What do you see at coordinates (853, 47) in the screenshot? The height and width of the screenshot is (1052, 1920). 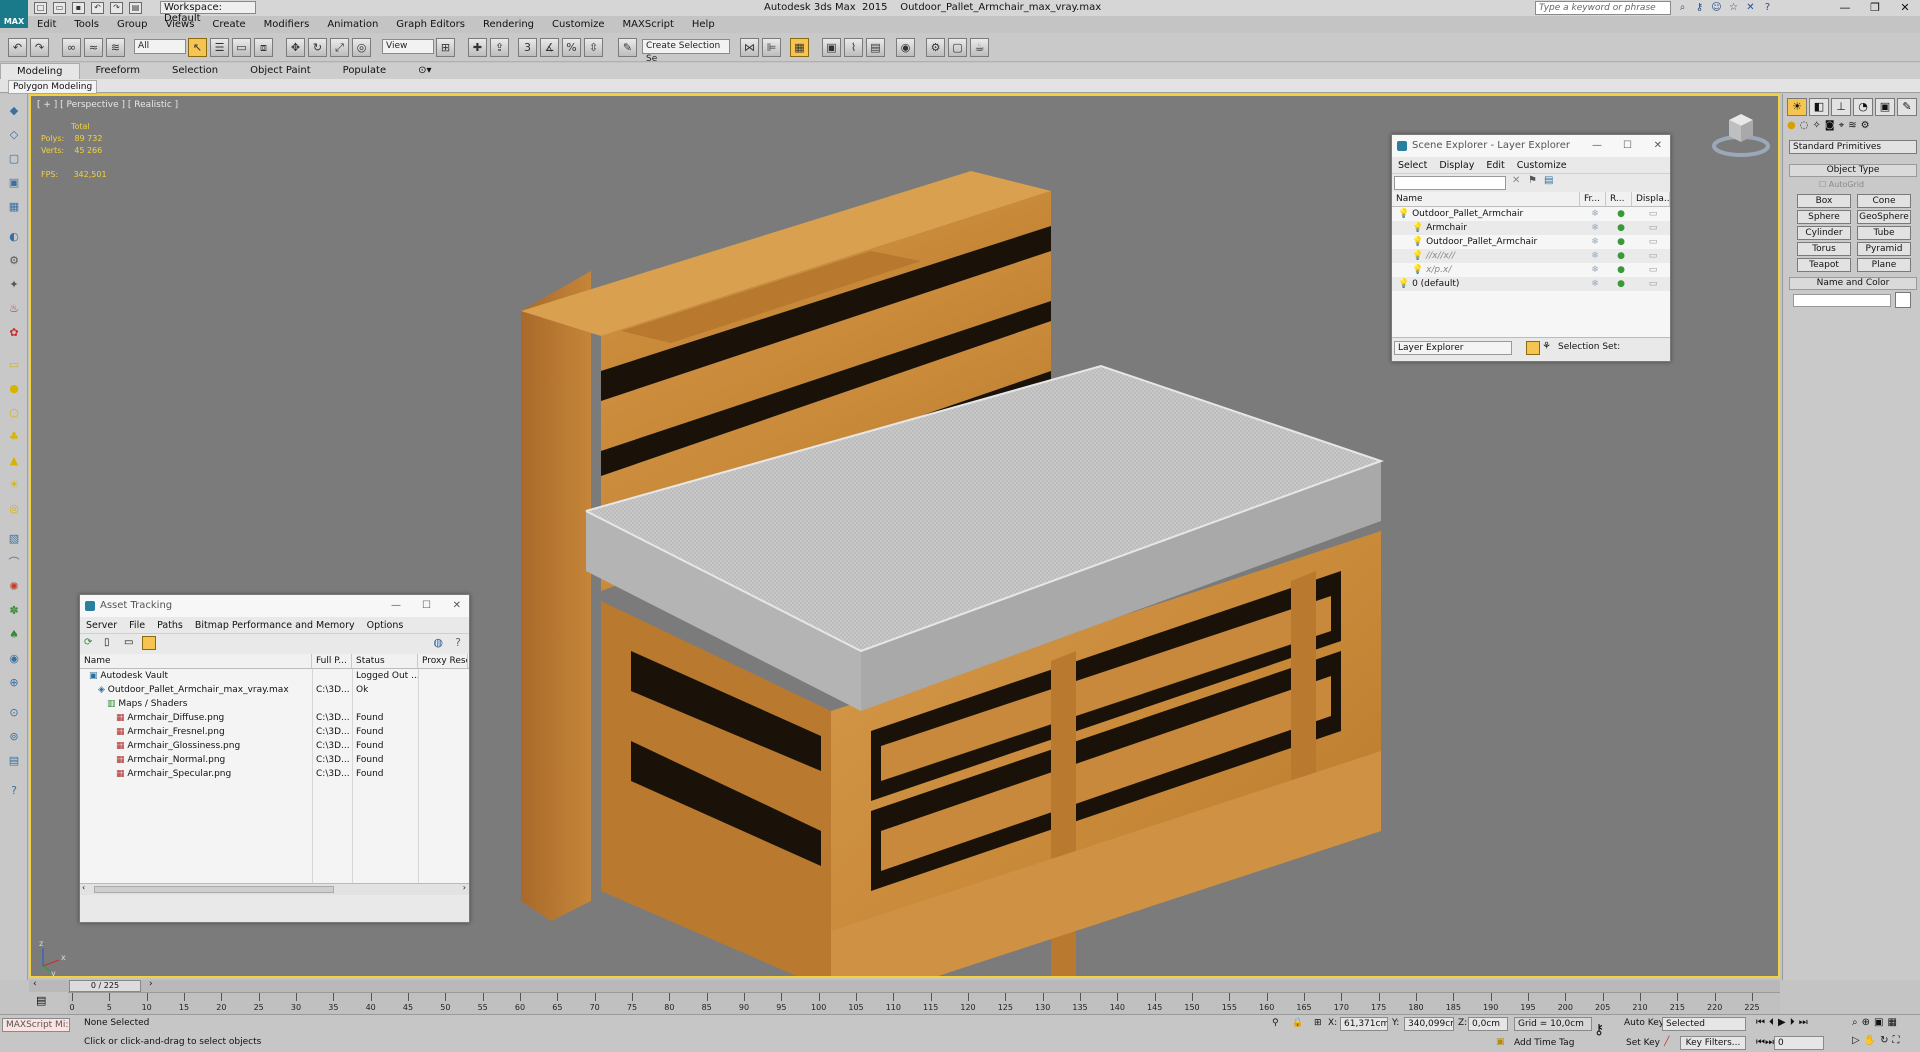 I see `curve-editor-icon: ⌇` at bounding box center [853, 47].